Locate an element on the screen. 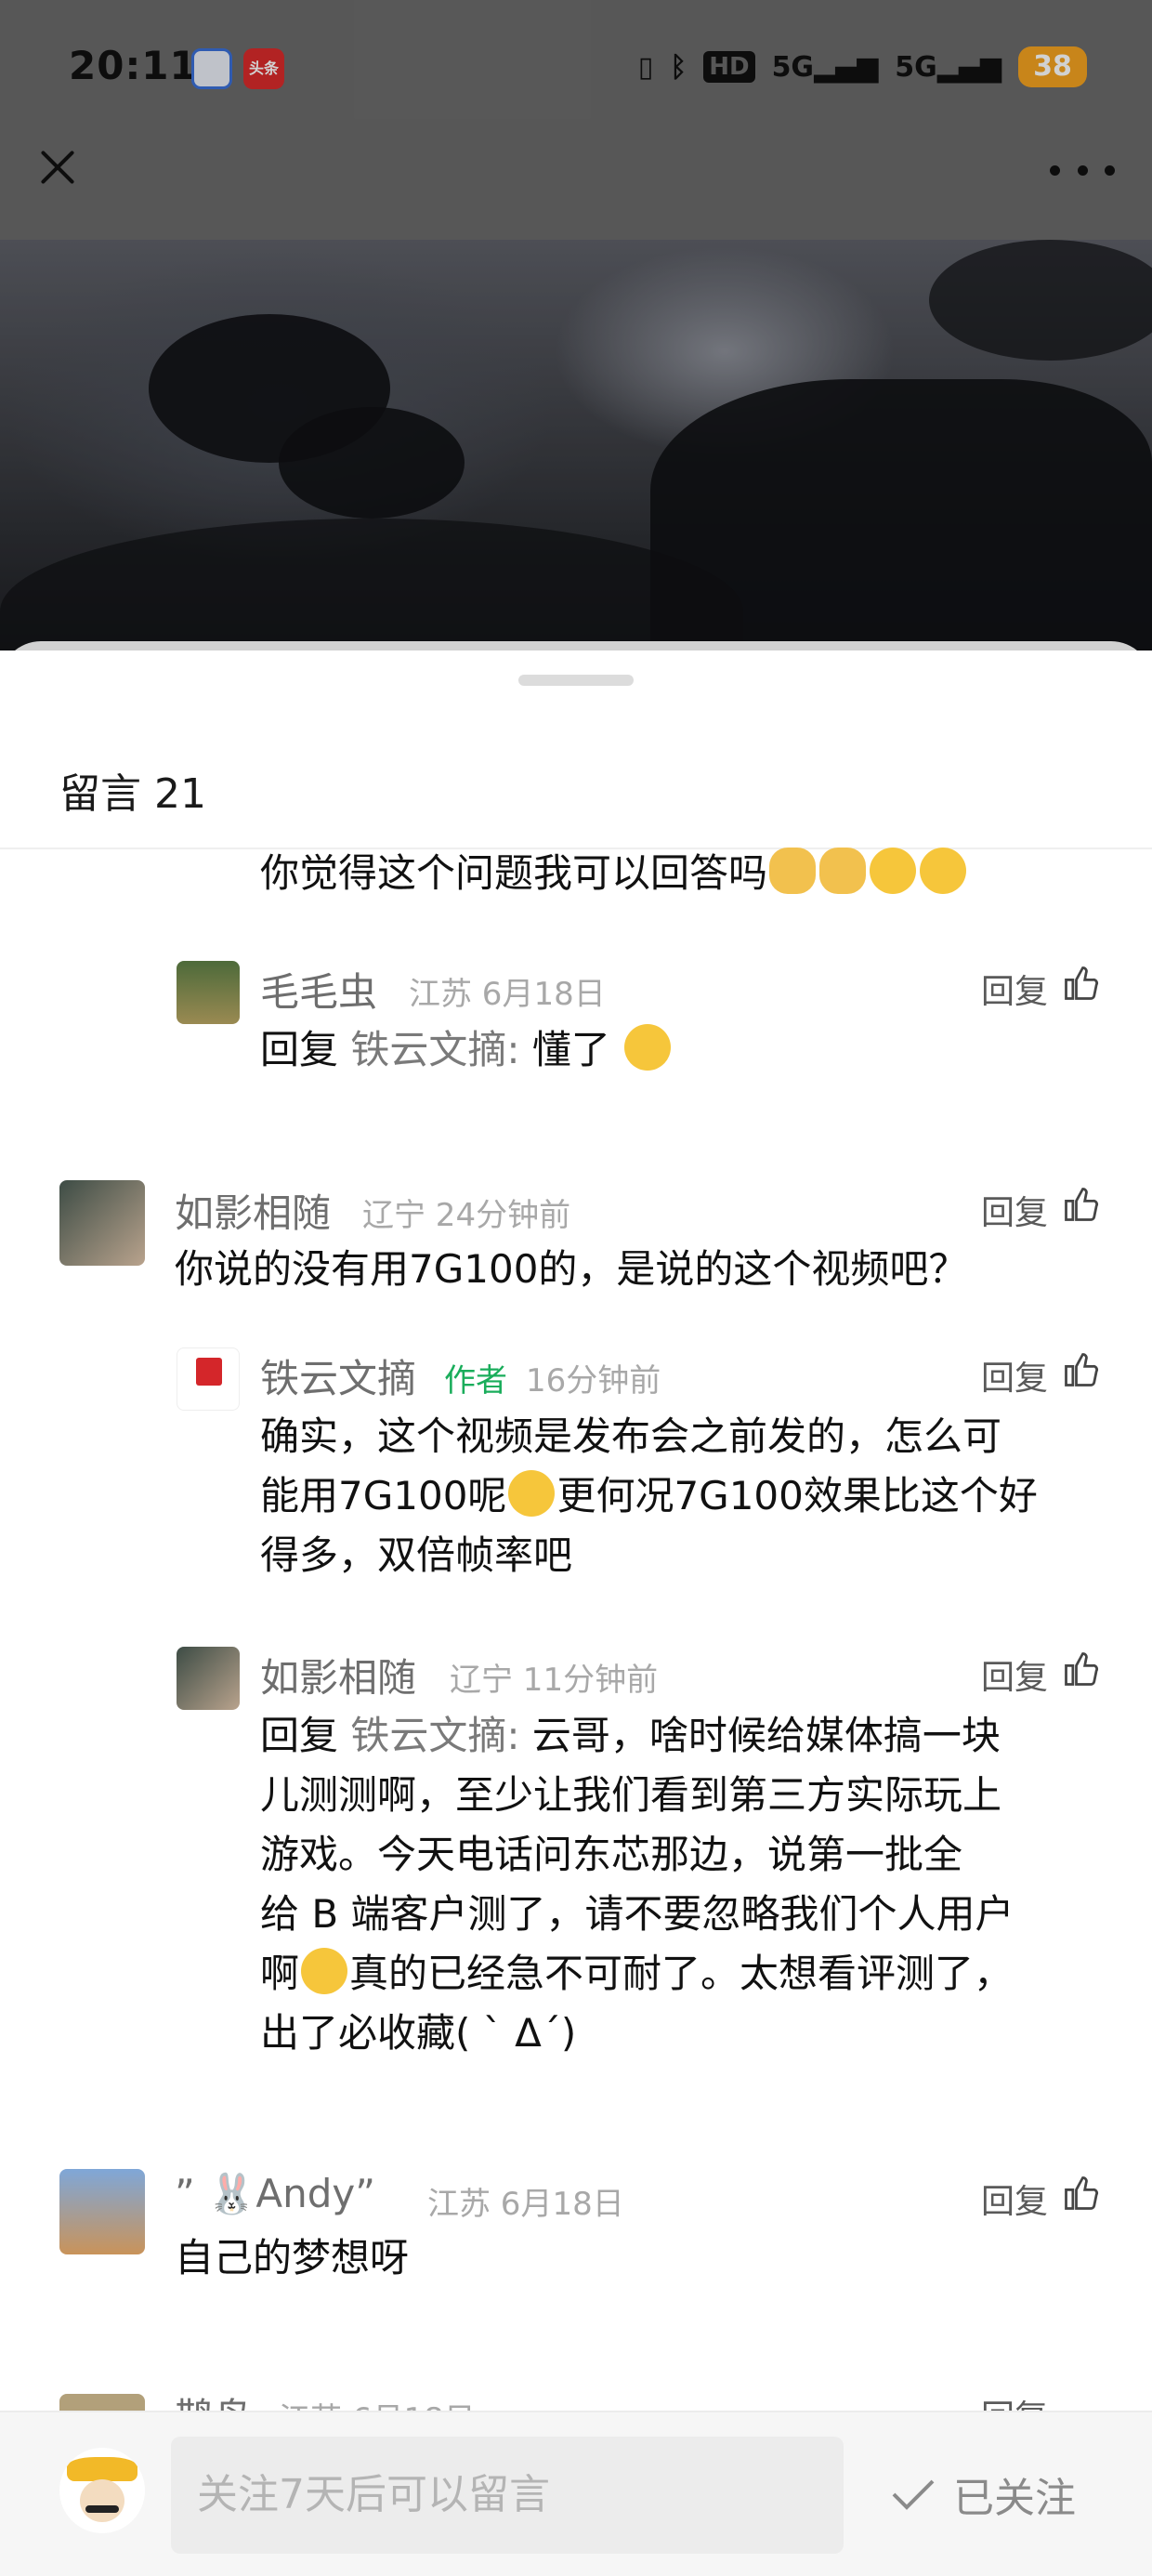  status-indicators: ▯ ᛒ HD 5G▂▄▆ 5G▂▄▆ 38 is located at coordinates (862, 66).